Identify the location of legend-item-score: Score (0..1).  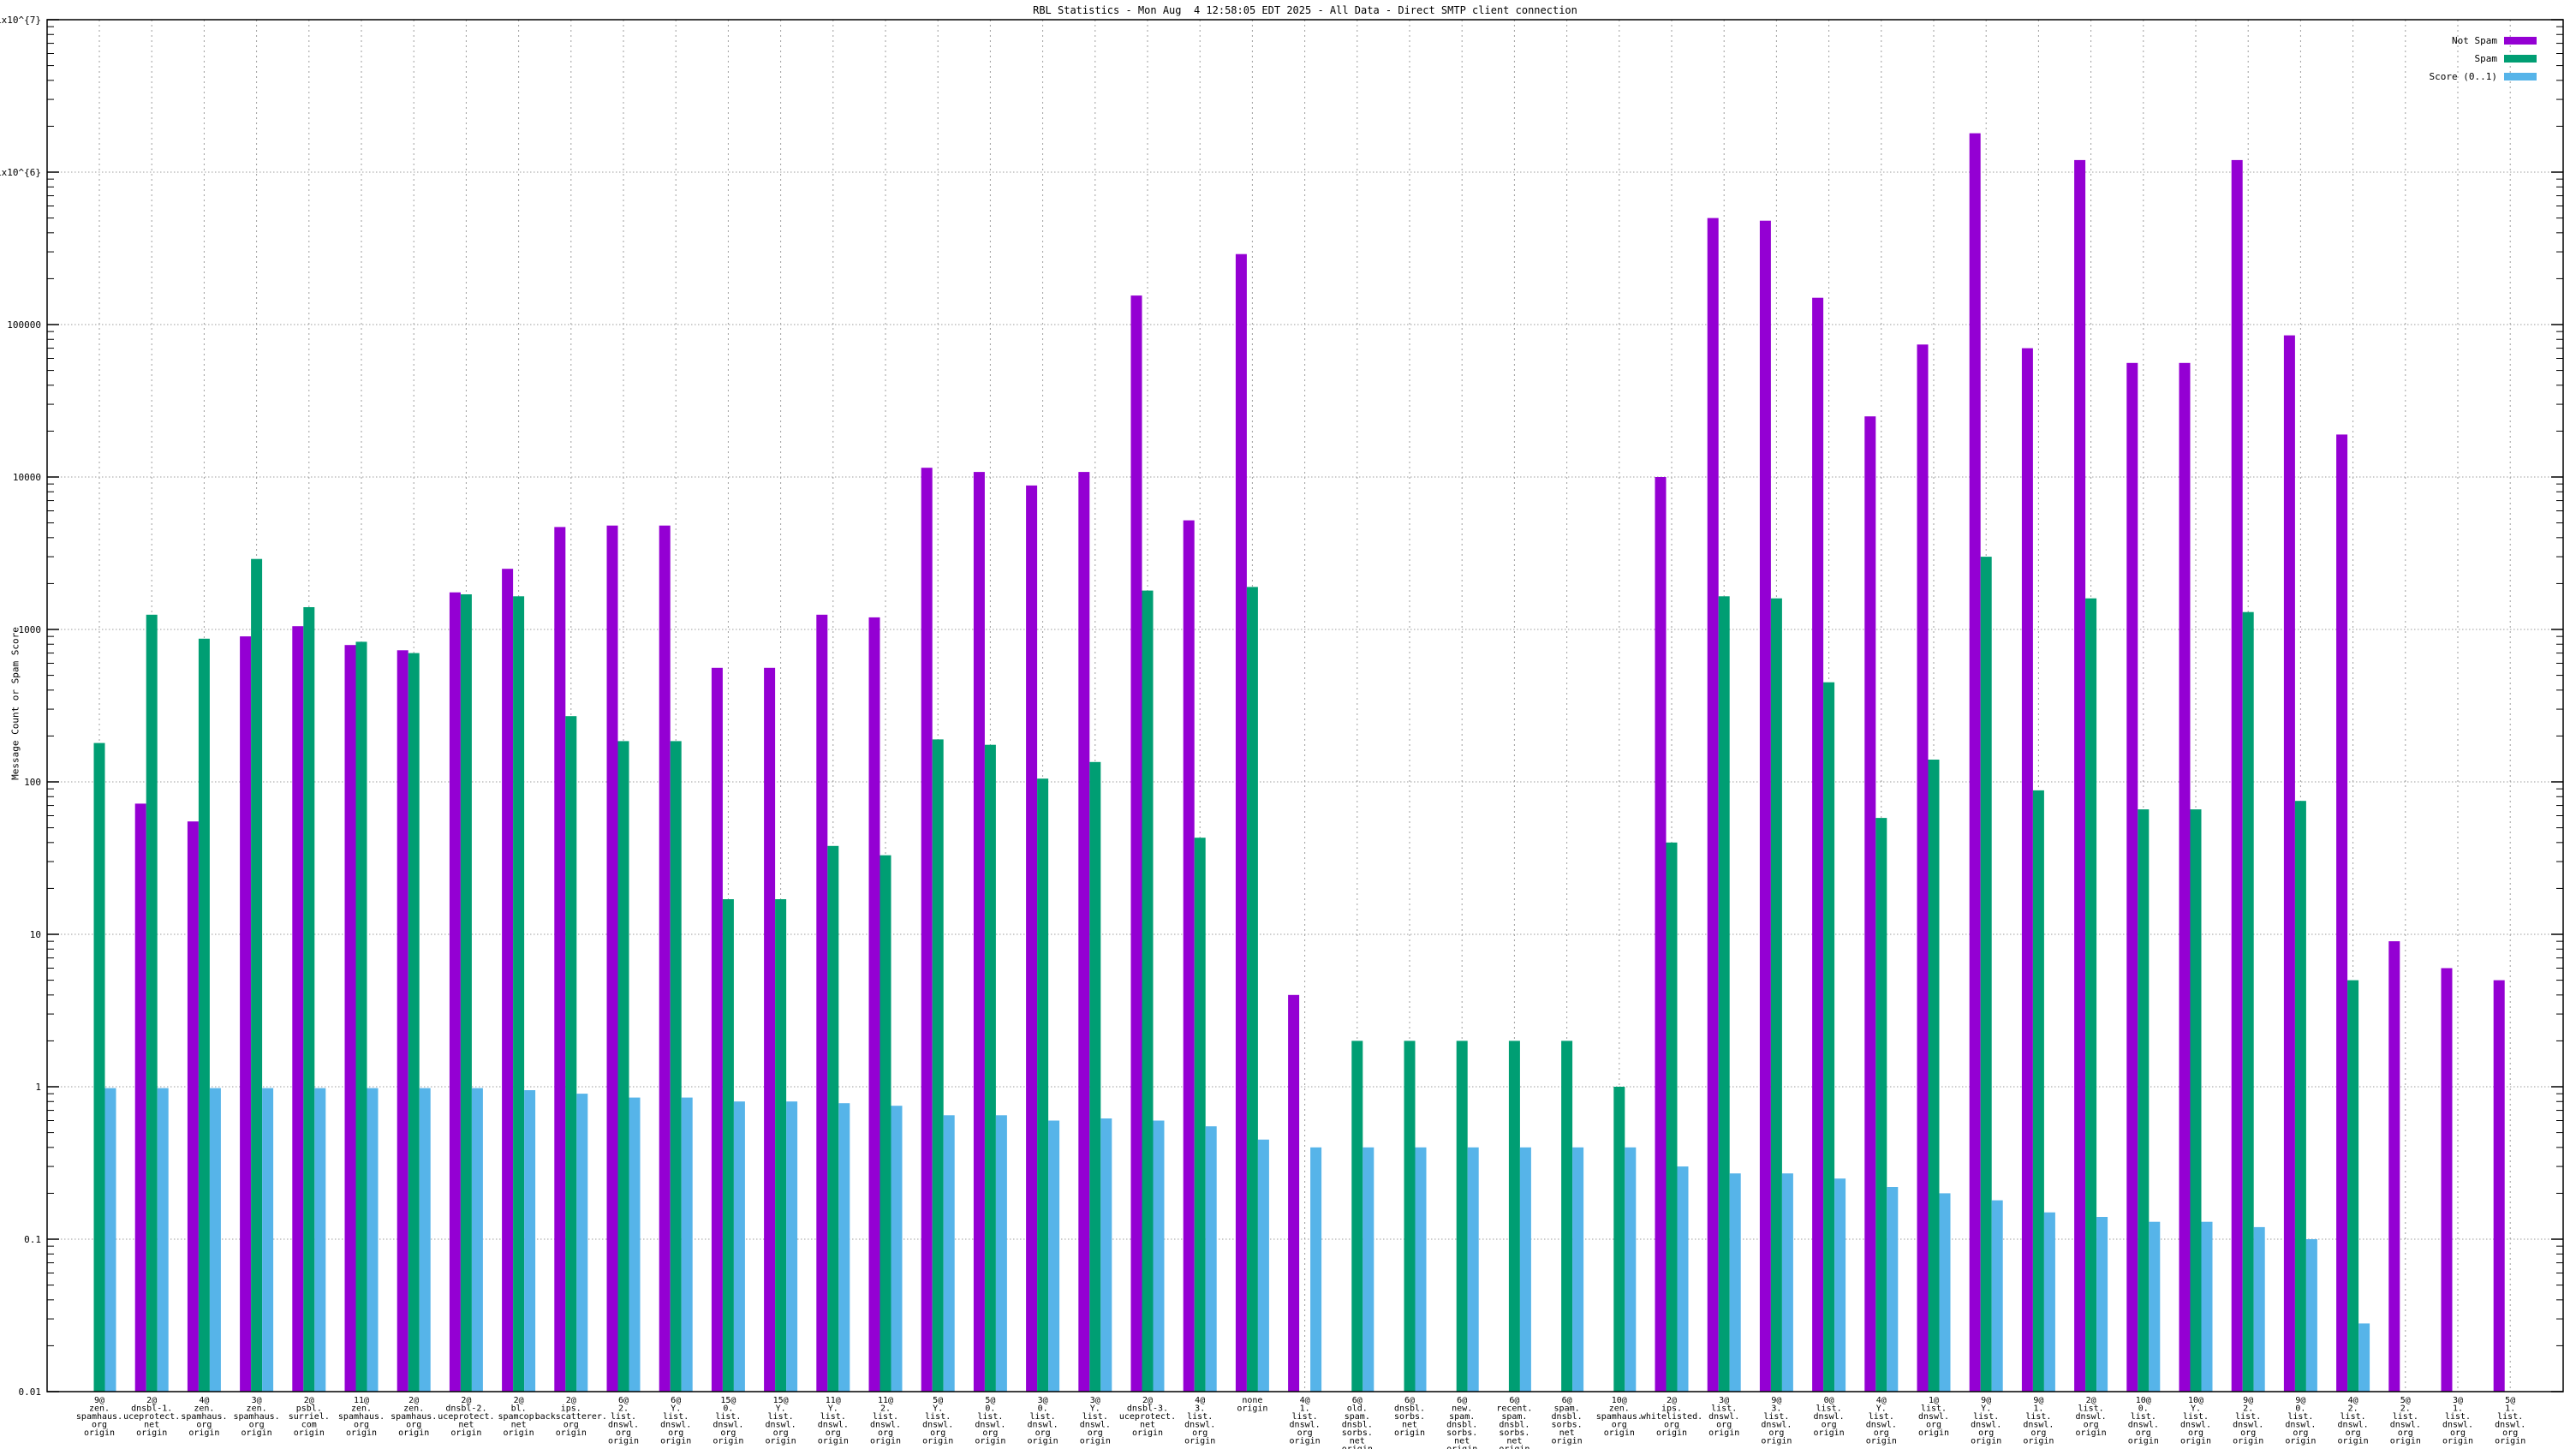
(2483, 77).